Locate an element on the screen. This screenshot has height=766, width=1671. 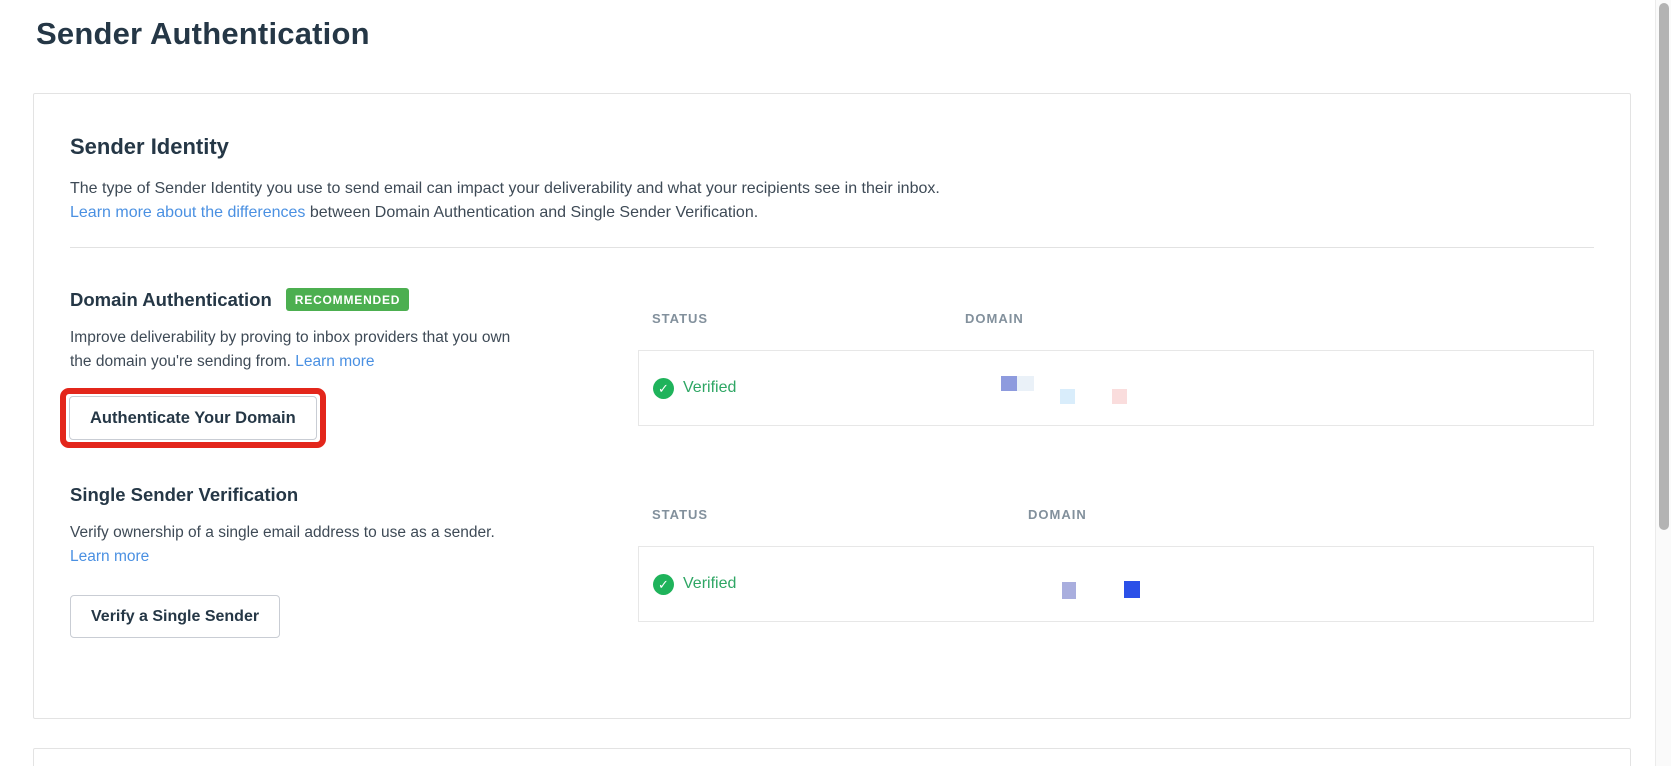
recommended-badge: RECOMMENDED is located at coordinates (347, 299).